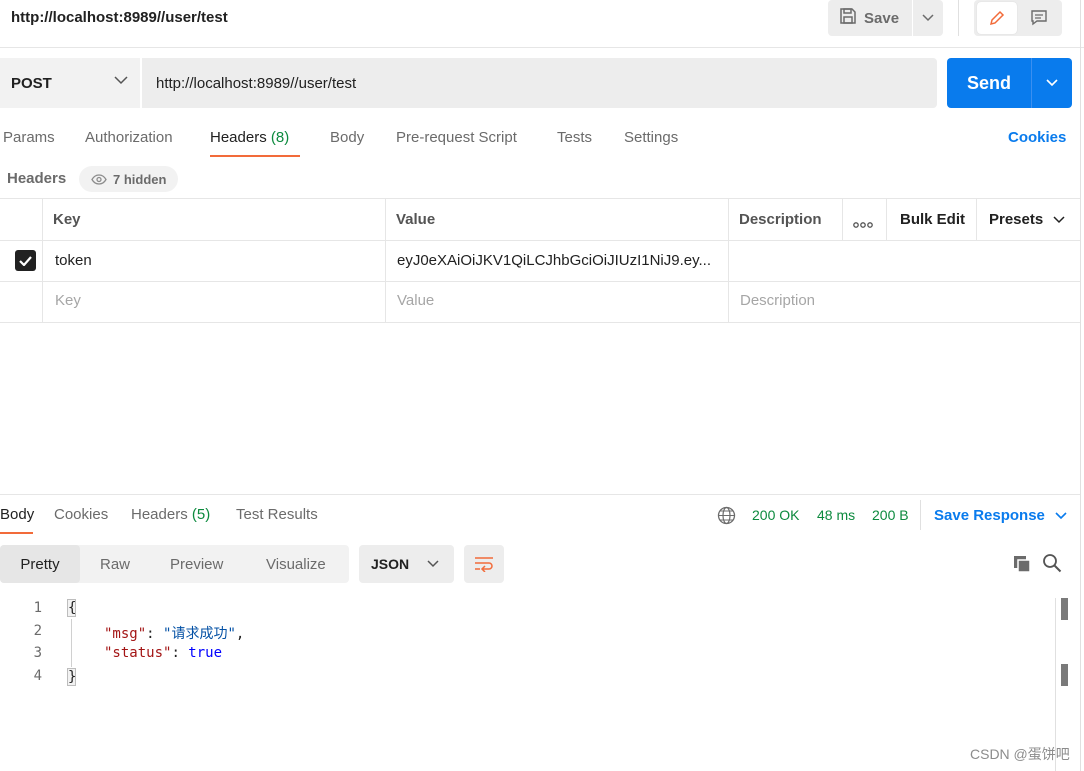 The image size is (1084, 771). What do you see at coordinates (196, 564) in the screenshot?
I see `view-preview: Preview` at bounding box center [196, 564].